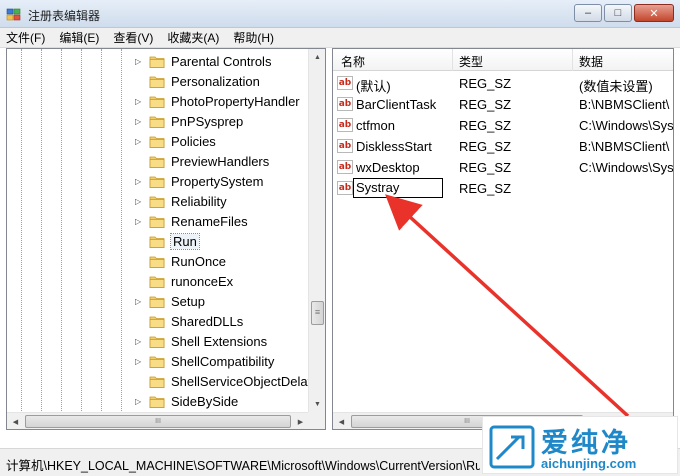  What do you see at coordinates (189, 121) in the screenshot?
I see `tree-item: ▷ PnPSysprep` at bounding box center [189, 121].